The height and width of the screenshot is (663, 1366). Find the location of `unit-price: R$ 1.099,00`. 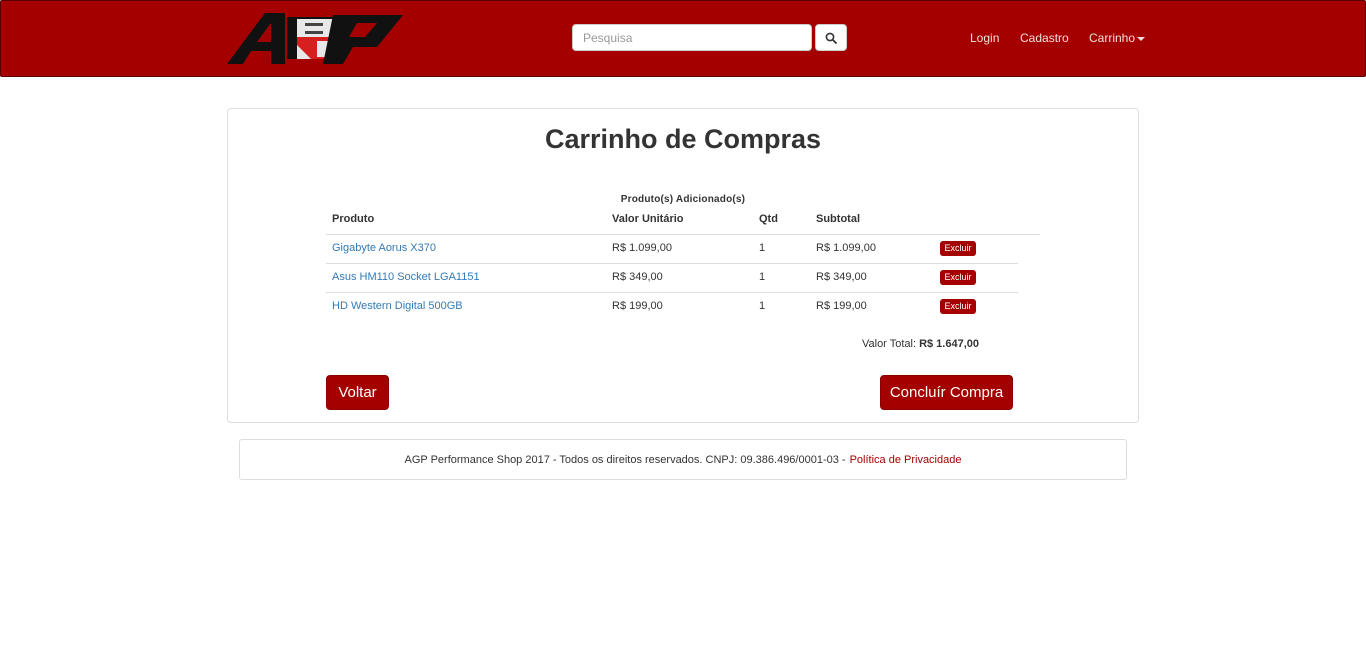

unit-price: R$ 1.099,00 is located at coordinates (642, 248).